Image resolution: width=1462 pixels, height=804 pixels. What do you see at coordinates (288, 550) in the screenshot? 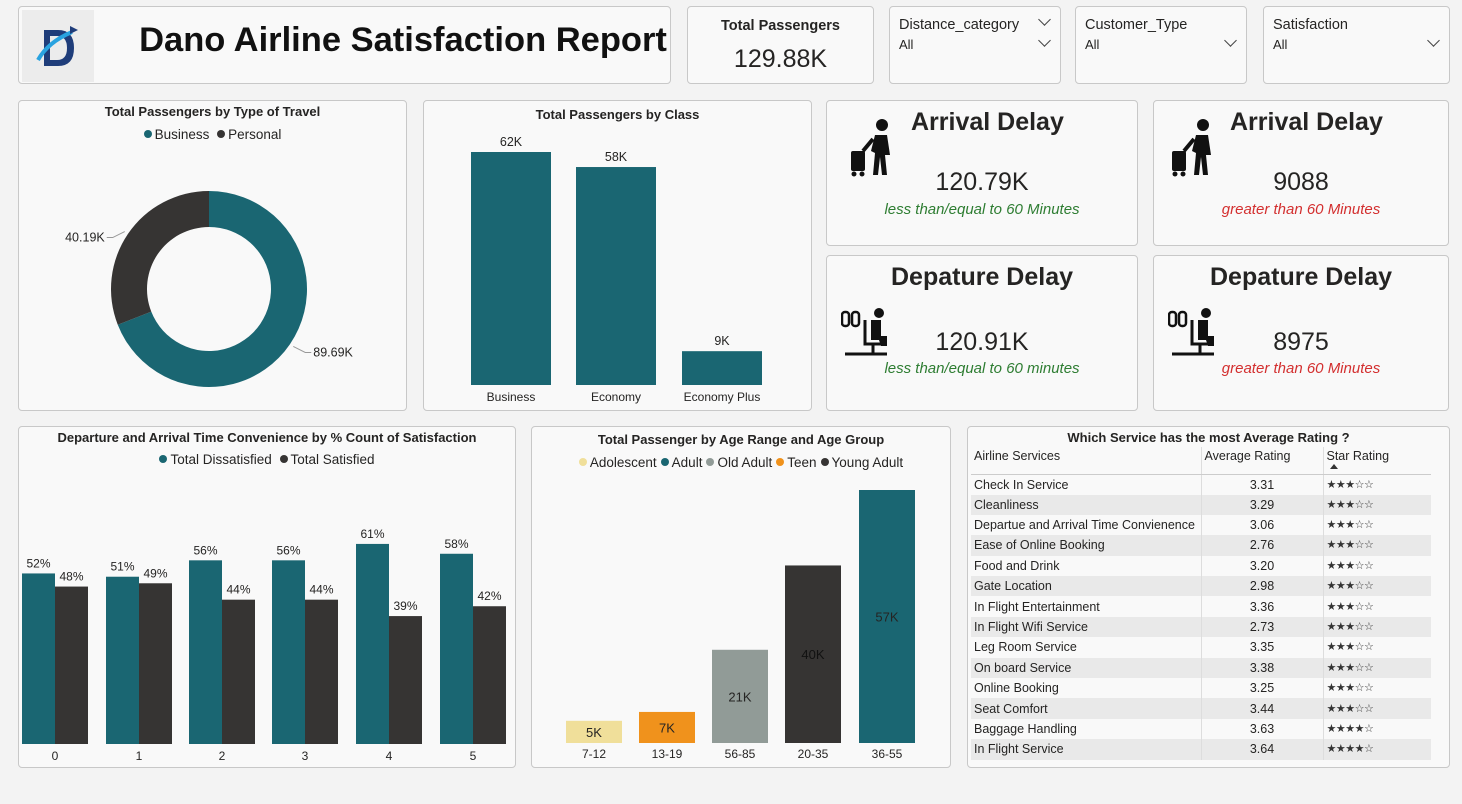
I see `bar-data-label: 56%` at bounding box center [288, 550].